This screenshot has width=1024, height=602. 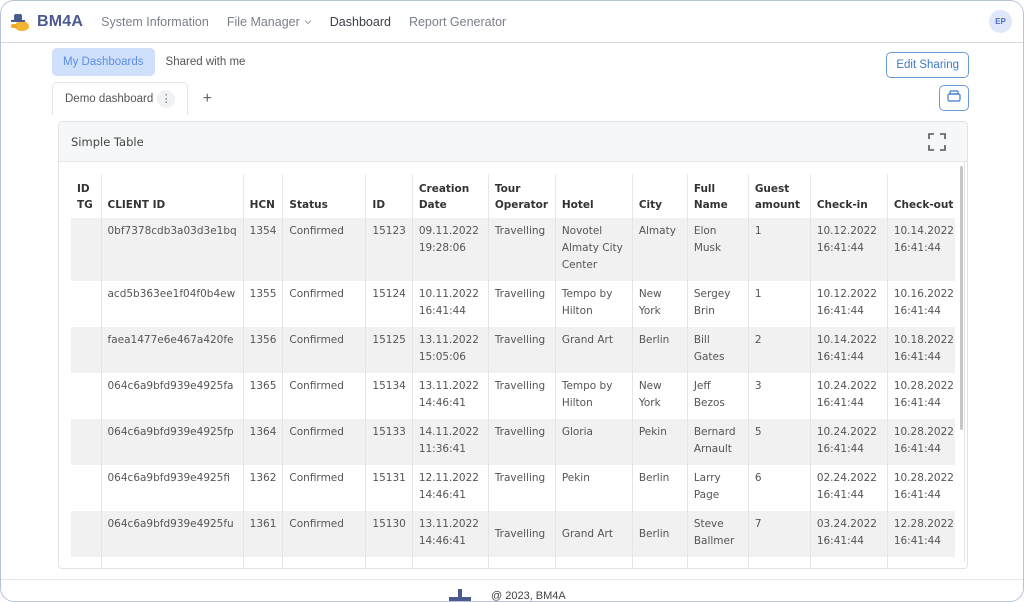 I want to click on footer: @ 2023, BM4A, so click(x=507, y=595).